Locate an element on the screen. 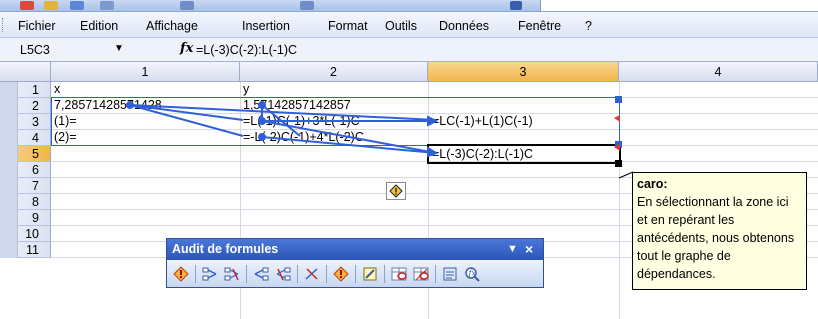  svg-text: fx is located at coordinates (472, 273).